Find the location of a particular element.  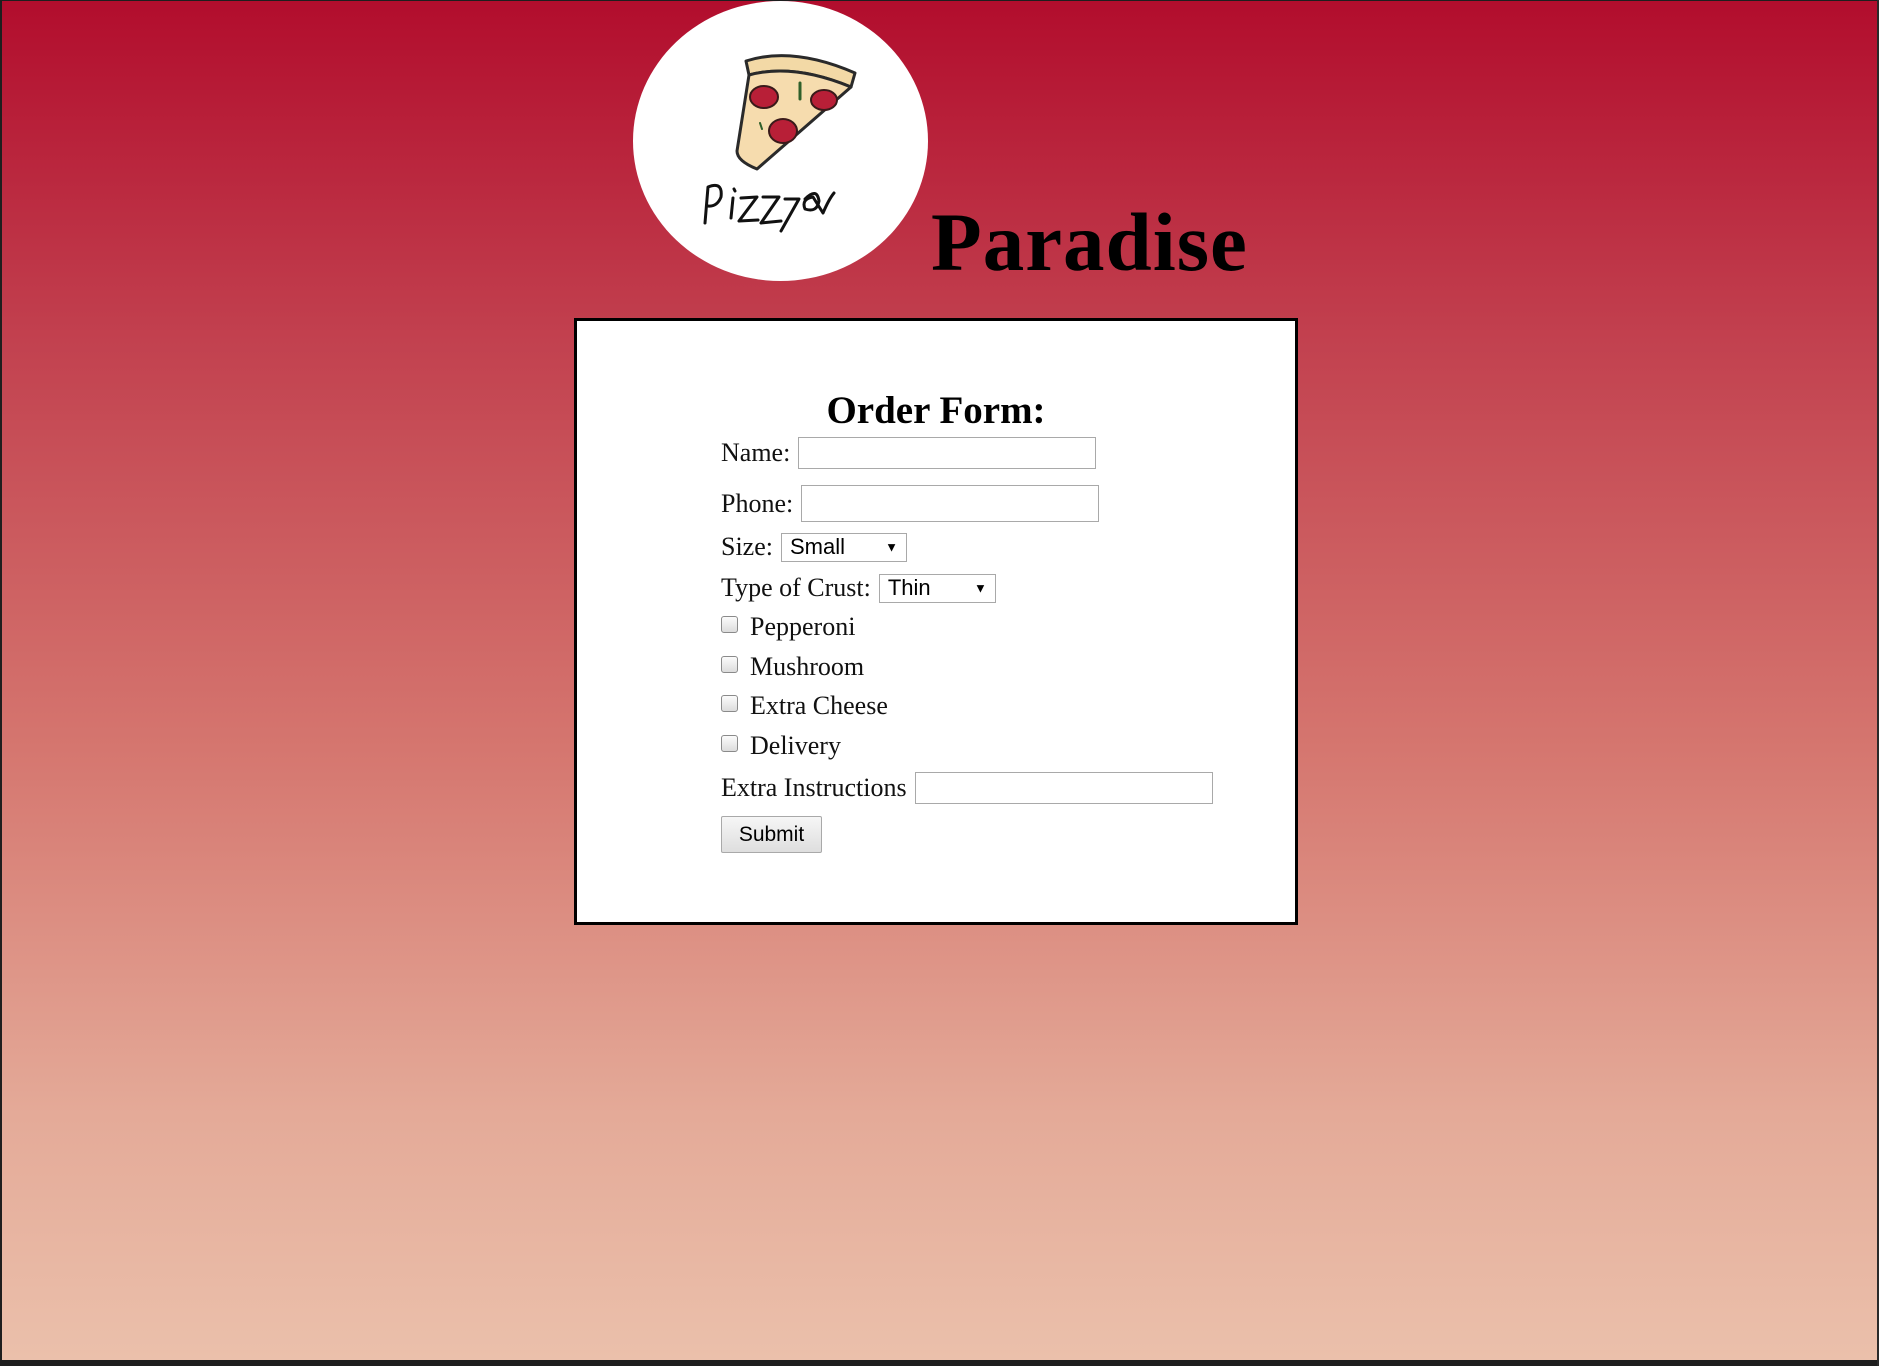

size-row: Size: Small ▼ is located at coordinates (814, 547).